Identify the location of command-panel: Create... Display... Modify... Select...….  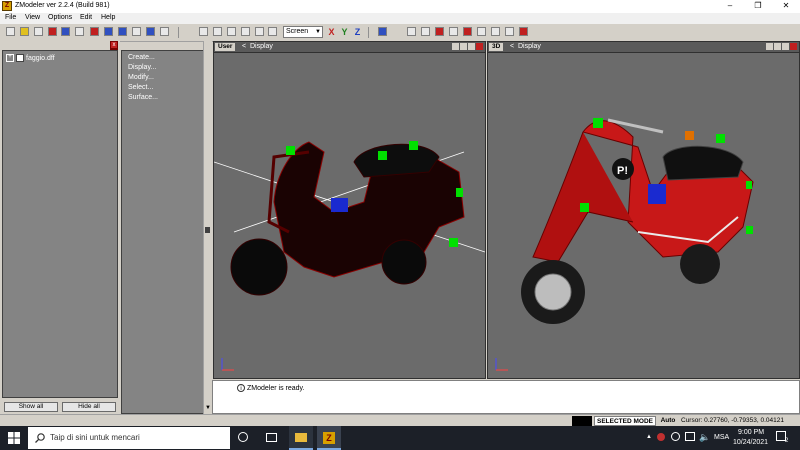
(165, 232).